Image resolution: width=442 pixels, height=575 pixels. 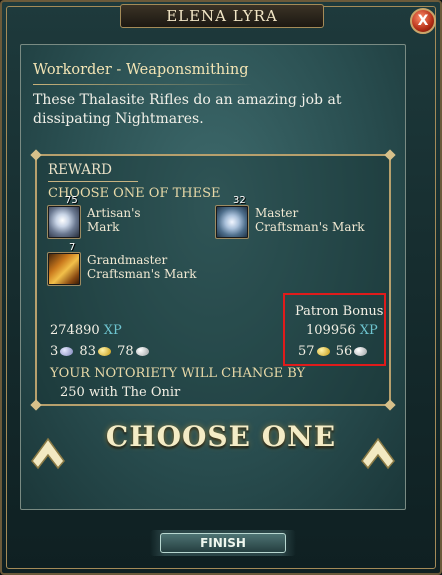 What do you see at coordinates (125, 351) in the screenshot?
I see `silver-value: 78` at bounding box center [125, 351].